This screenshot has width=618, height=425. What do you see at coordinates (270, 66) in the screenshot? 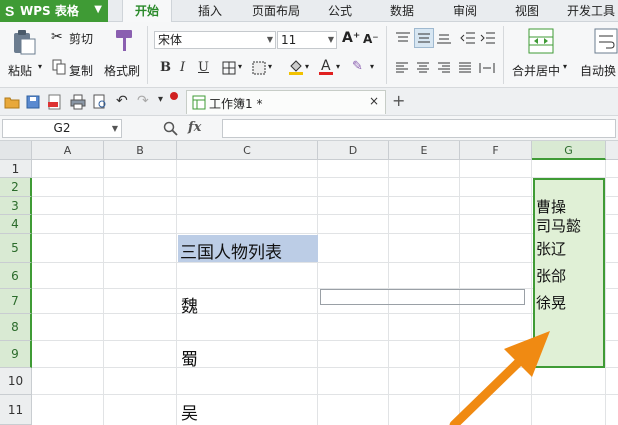
I see `cell-style-dropdown-icon: ▾` at bounding box center [270, 66].